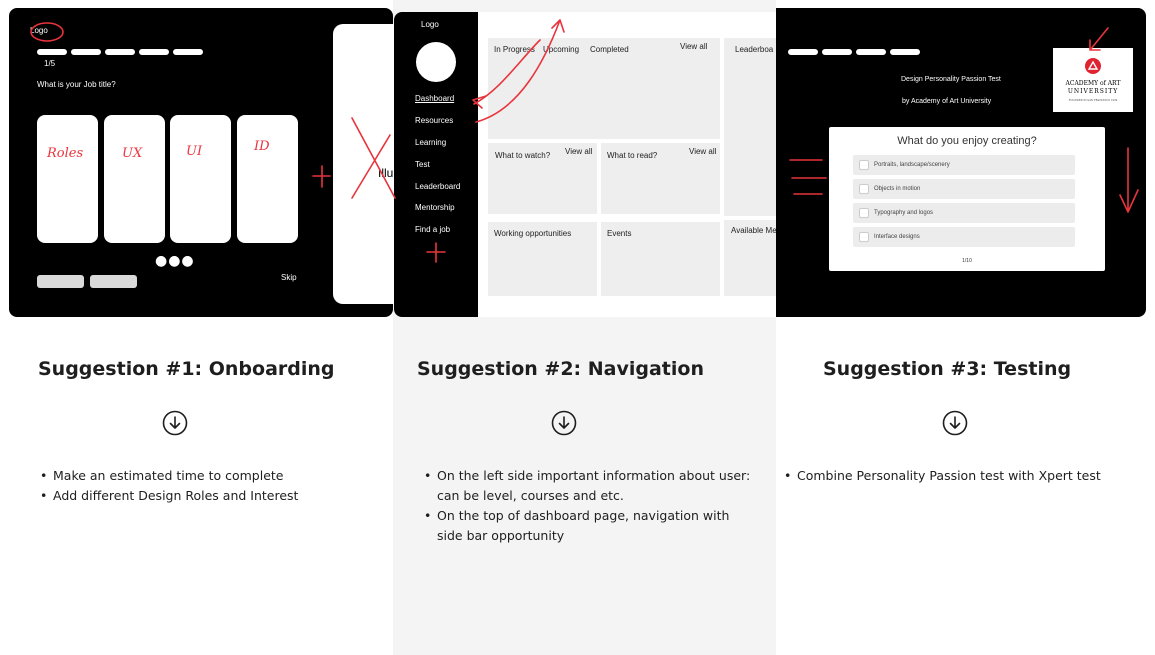 The width and height of the screenshot is (1155, 655). Describe the element at coordinates (434, 120) in the screenshot. I see `sidebar-item-resources: Resources` at that location.